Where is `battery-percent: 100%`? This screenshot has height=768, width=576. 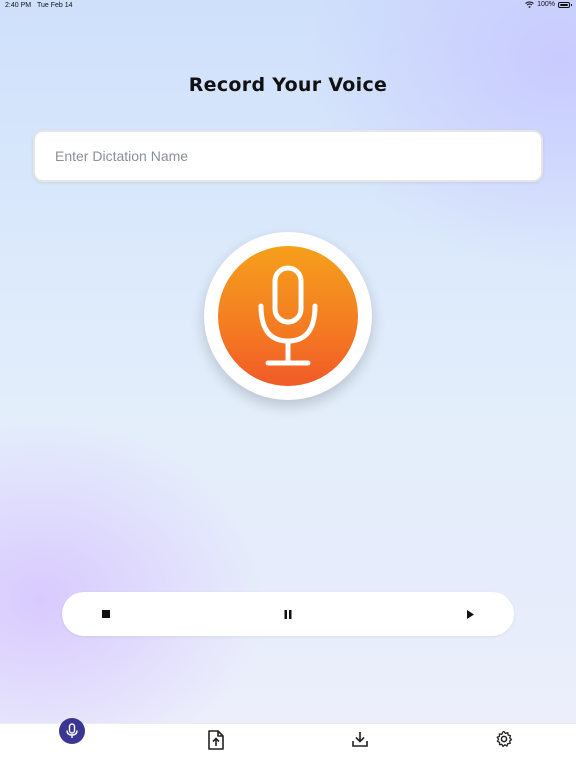
battery-percent: 100% is located at coordinates (546, 4).